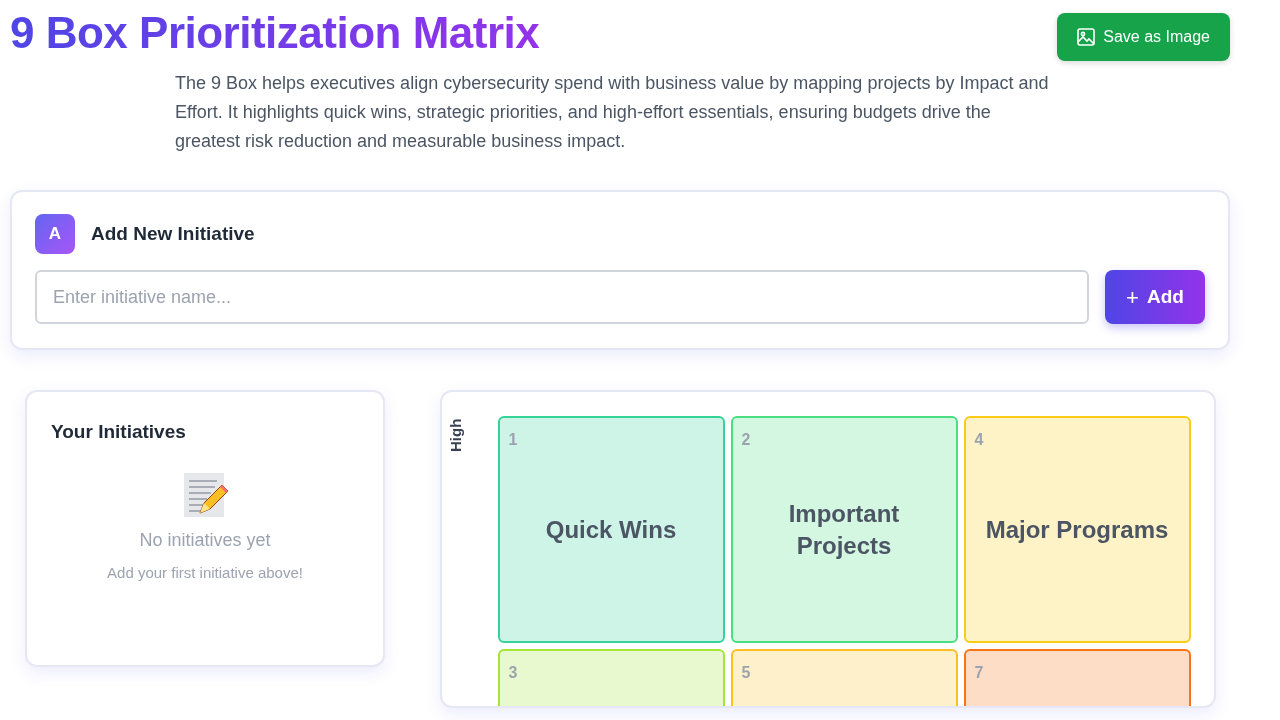  I want to click on image-icon, so click(1086, 37).